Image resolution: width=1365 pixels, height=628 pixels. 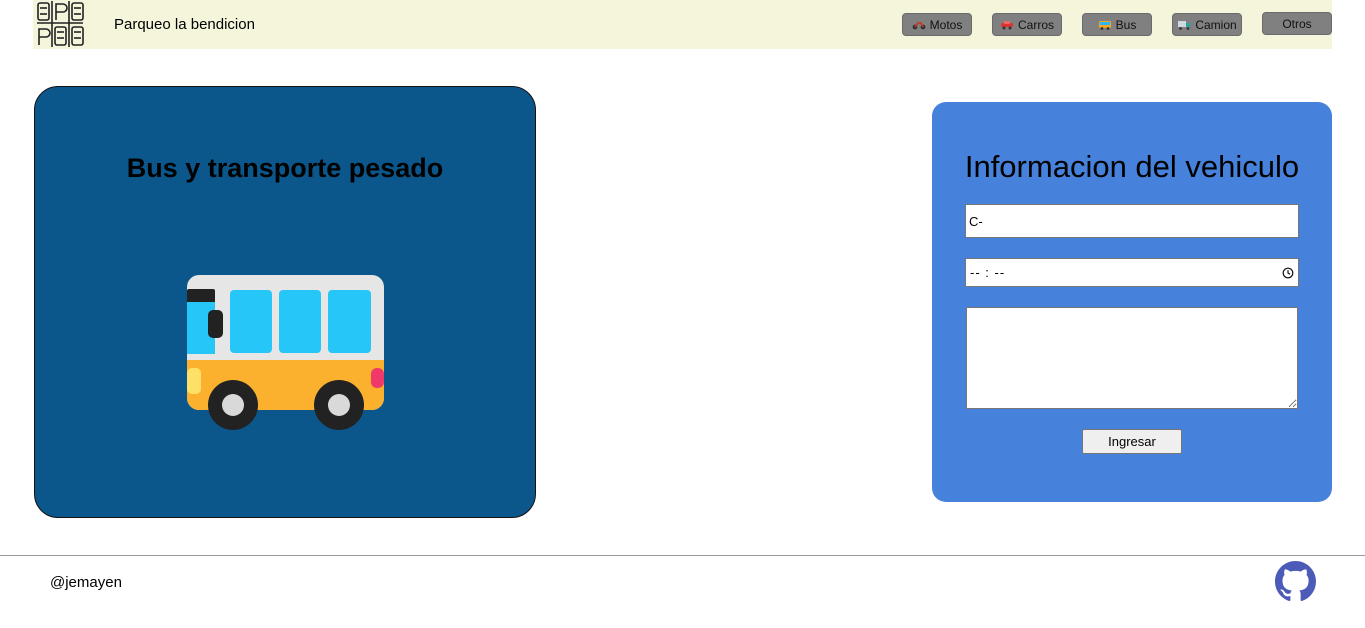 What do you see at coordinates (184, 24) in the screenshot?
I see `brand-name: Parqueo la bendicion` at bounding box center [184, 24].